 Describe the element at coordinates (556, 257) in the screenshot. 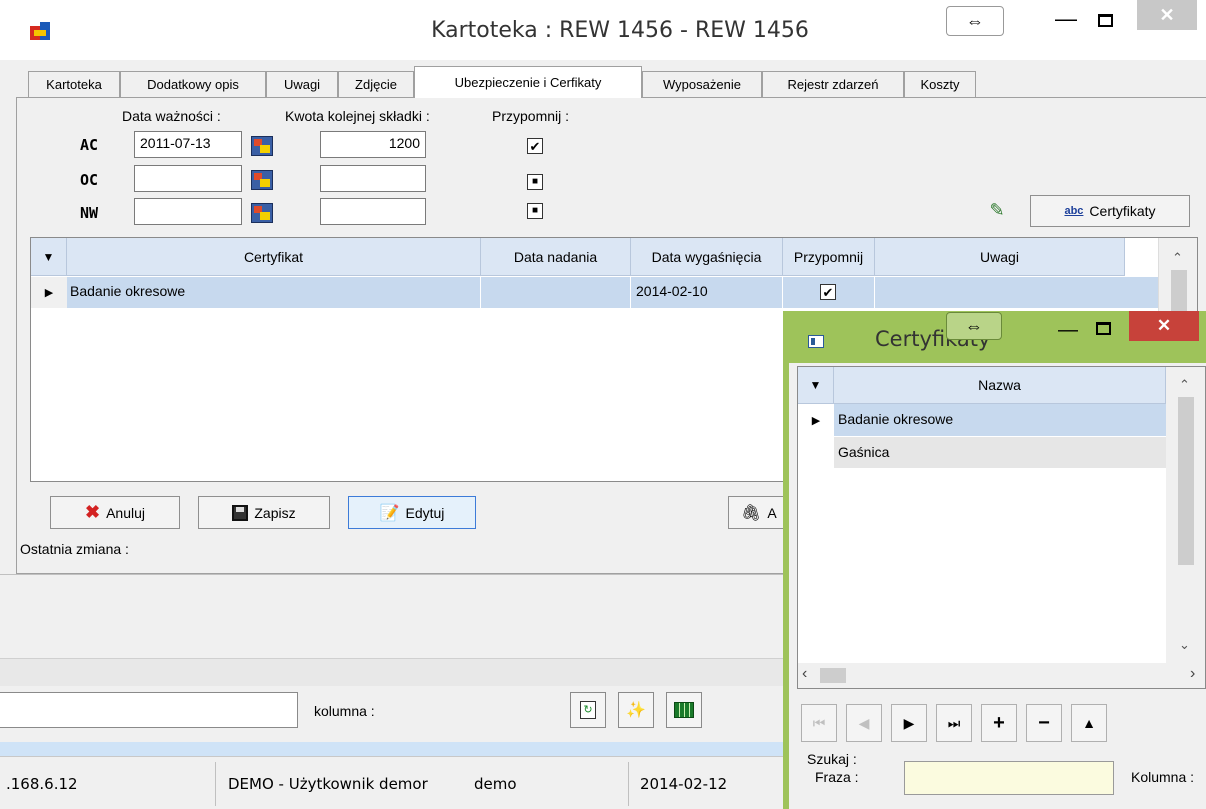

I see `col-header-data-nadania: Data nadania` at that location.